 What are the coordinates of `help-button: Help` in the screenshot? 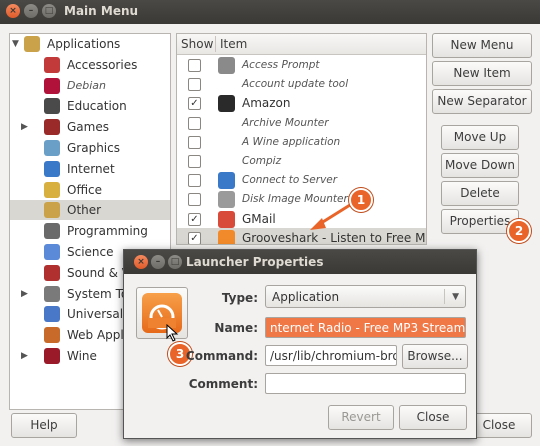 It's located at (44, 425).